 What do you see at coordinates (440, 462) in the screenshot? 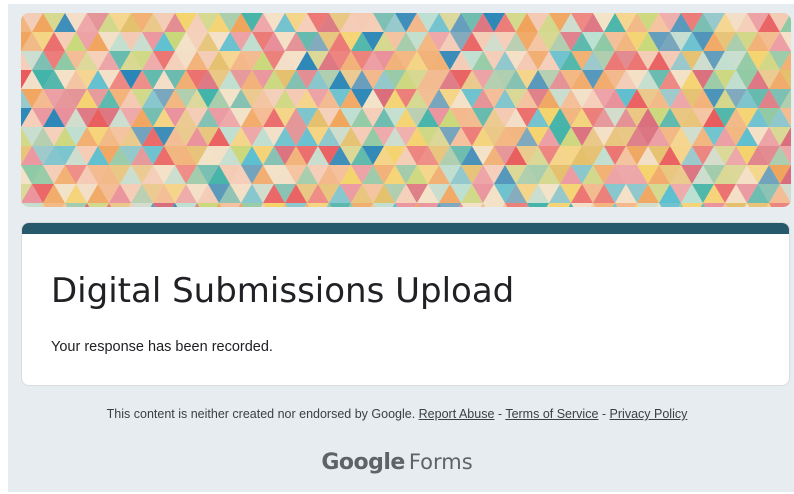
I see `forms-wordmark: Forms` at bounding box center [440, 462].